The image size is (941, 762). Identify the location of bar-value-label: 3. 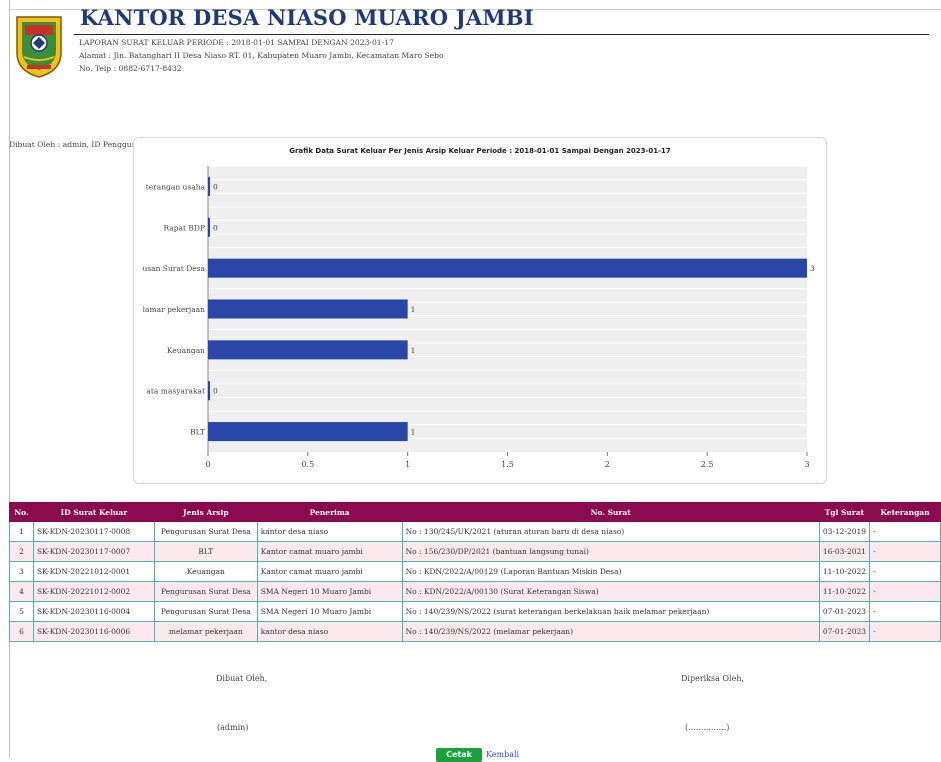
(812, 268).